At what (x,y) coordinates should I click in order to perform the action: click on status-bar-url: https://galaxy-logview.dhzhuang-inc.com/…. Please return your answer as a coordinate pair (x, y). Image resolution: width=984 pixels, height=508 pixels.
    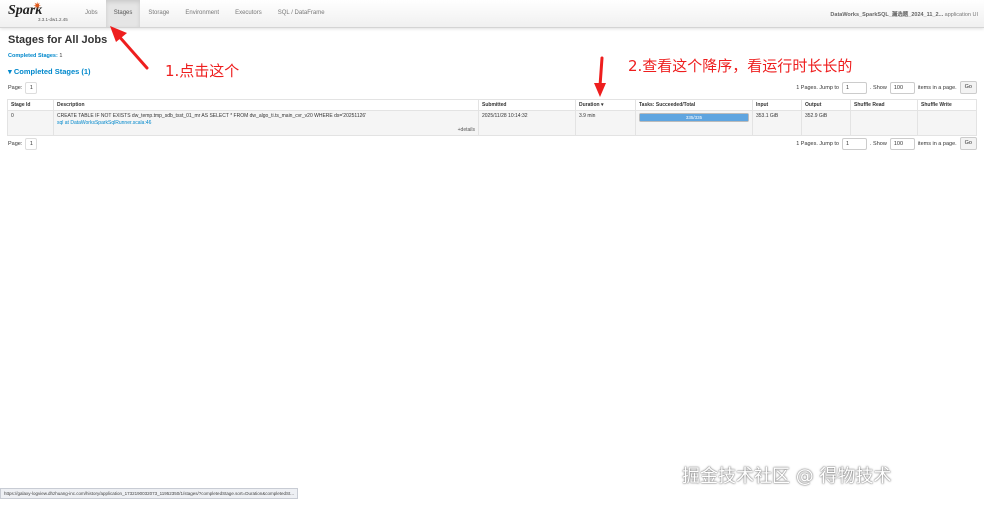
    Looking at the image, I should click on (149, 493).